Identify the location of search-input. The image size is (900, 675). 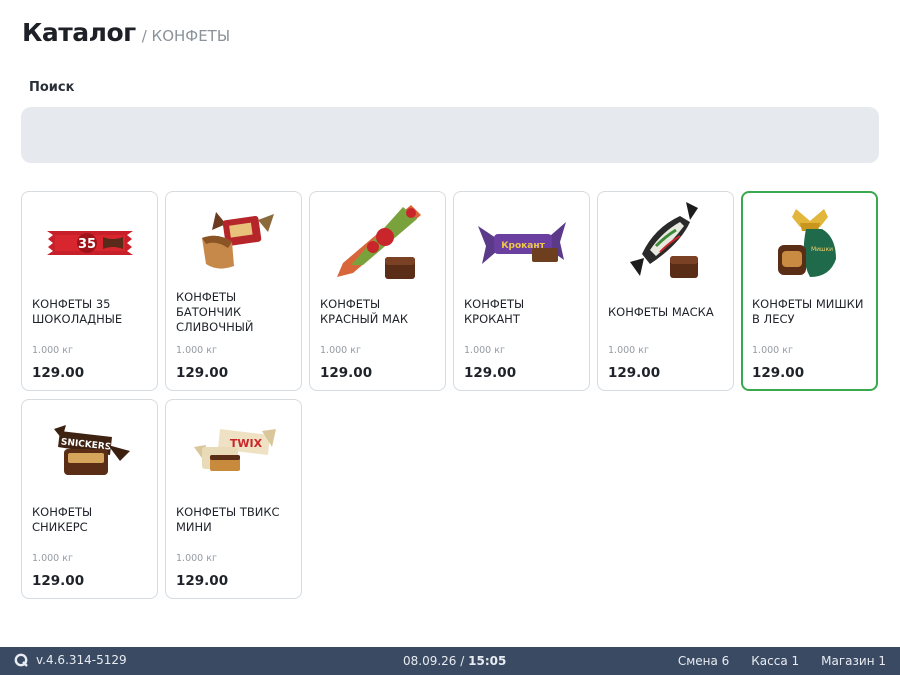
(450, 135).